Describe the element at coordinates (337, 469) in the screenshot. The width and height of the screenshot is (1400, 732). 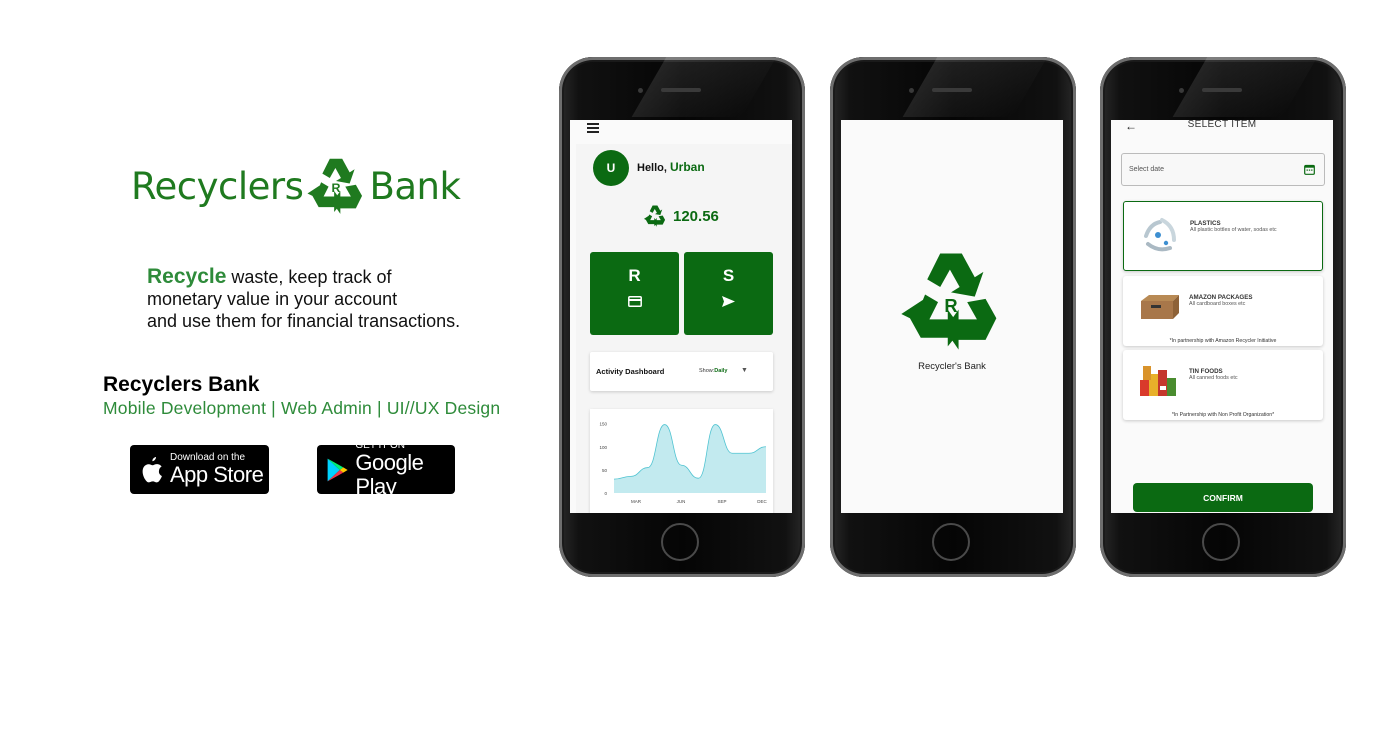
I see `play-icon` at that location.